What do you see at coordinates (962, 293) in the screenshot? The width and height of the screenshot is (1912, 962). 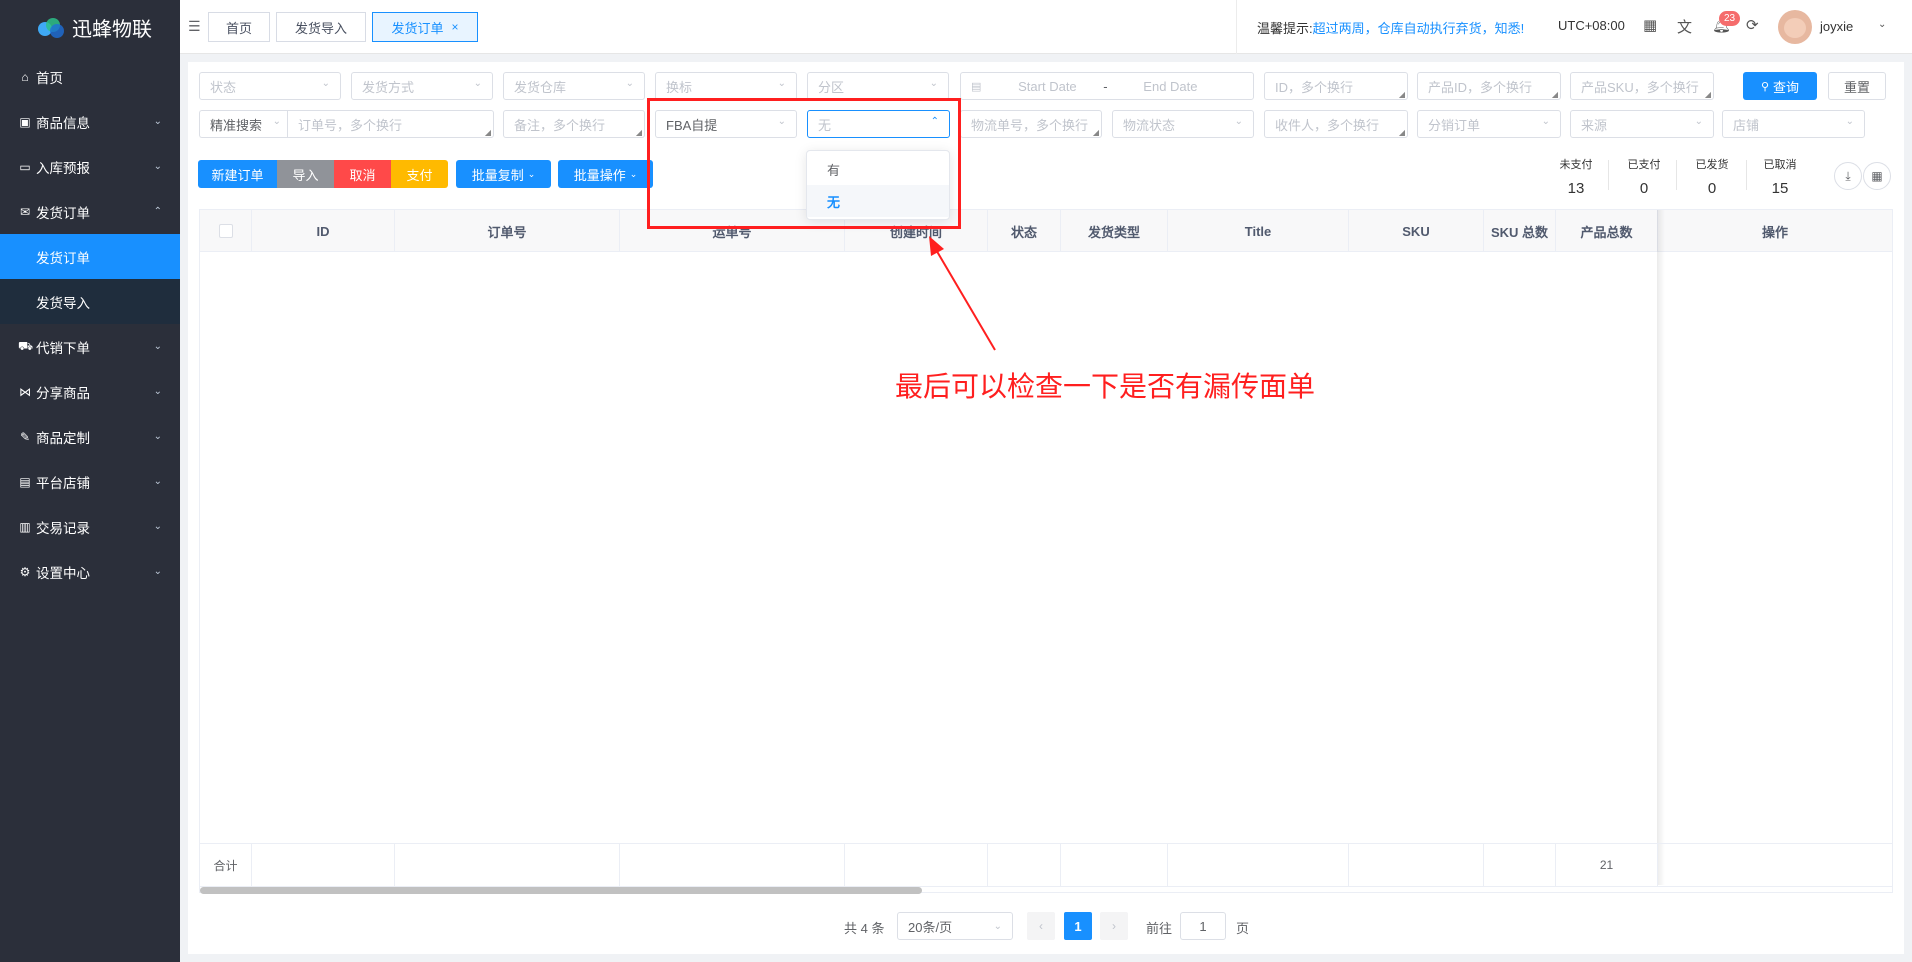 I see `annotation-arrow` at bounding box center [962, 293].